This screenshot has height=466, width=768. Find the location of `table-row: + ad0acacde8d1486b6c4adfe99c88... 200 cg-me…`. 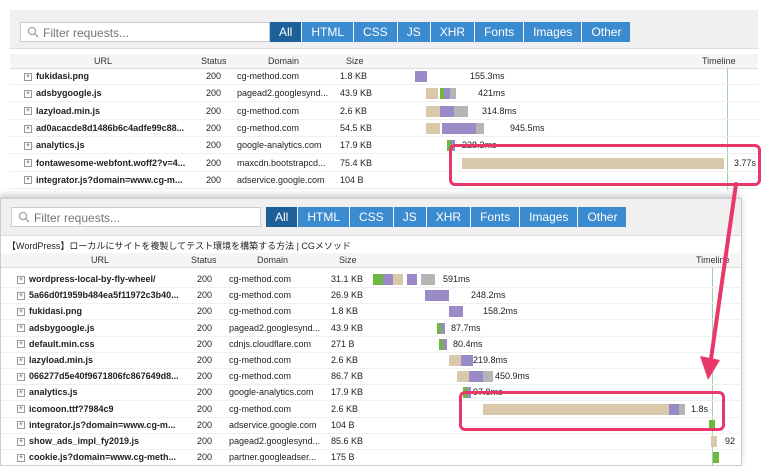

table-row: + ad0acacde8d1486b6c4adfe99c88... 200 cg-me… is located at coordinates (384, 128).